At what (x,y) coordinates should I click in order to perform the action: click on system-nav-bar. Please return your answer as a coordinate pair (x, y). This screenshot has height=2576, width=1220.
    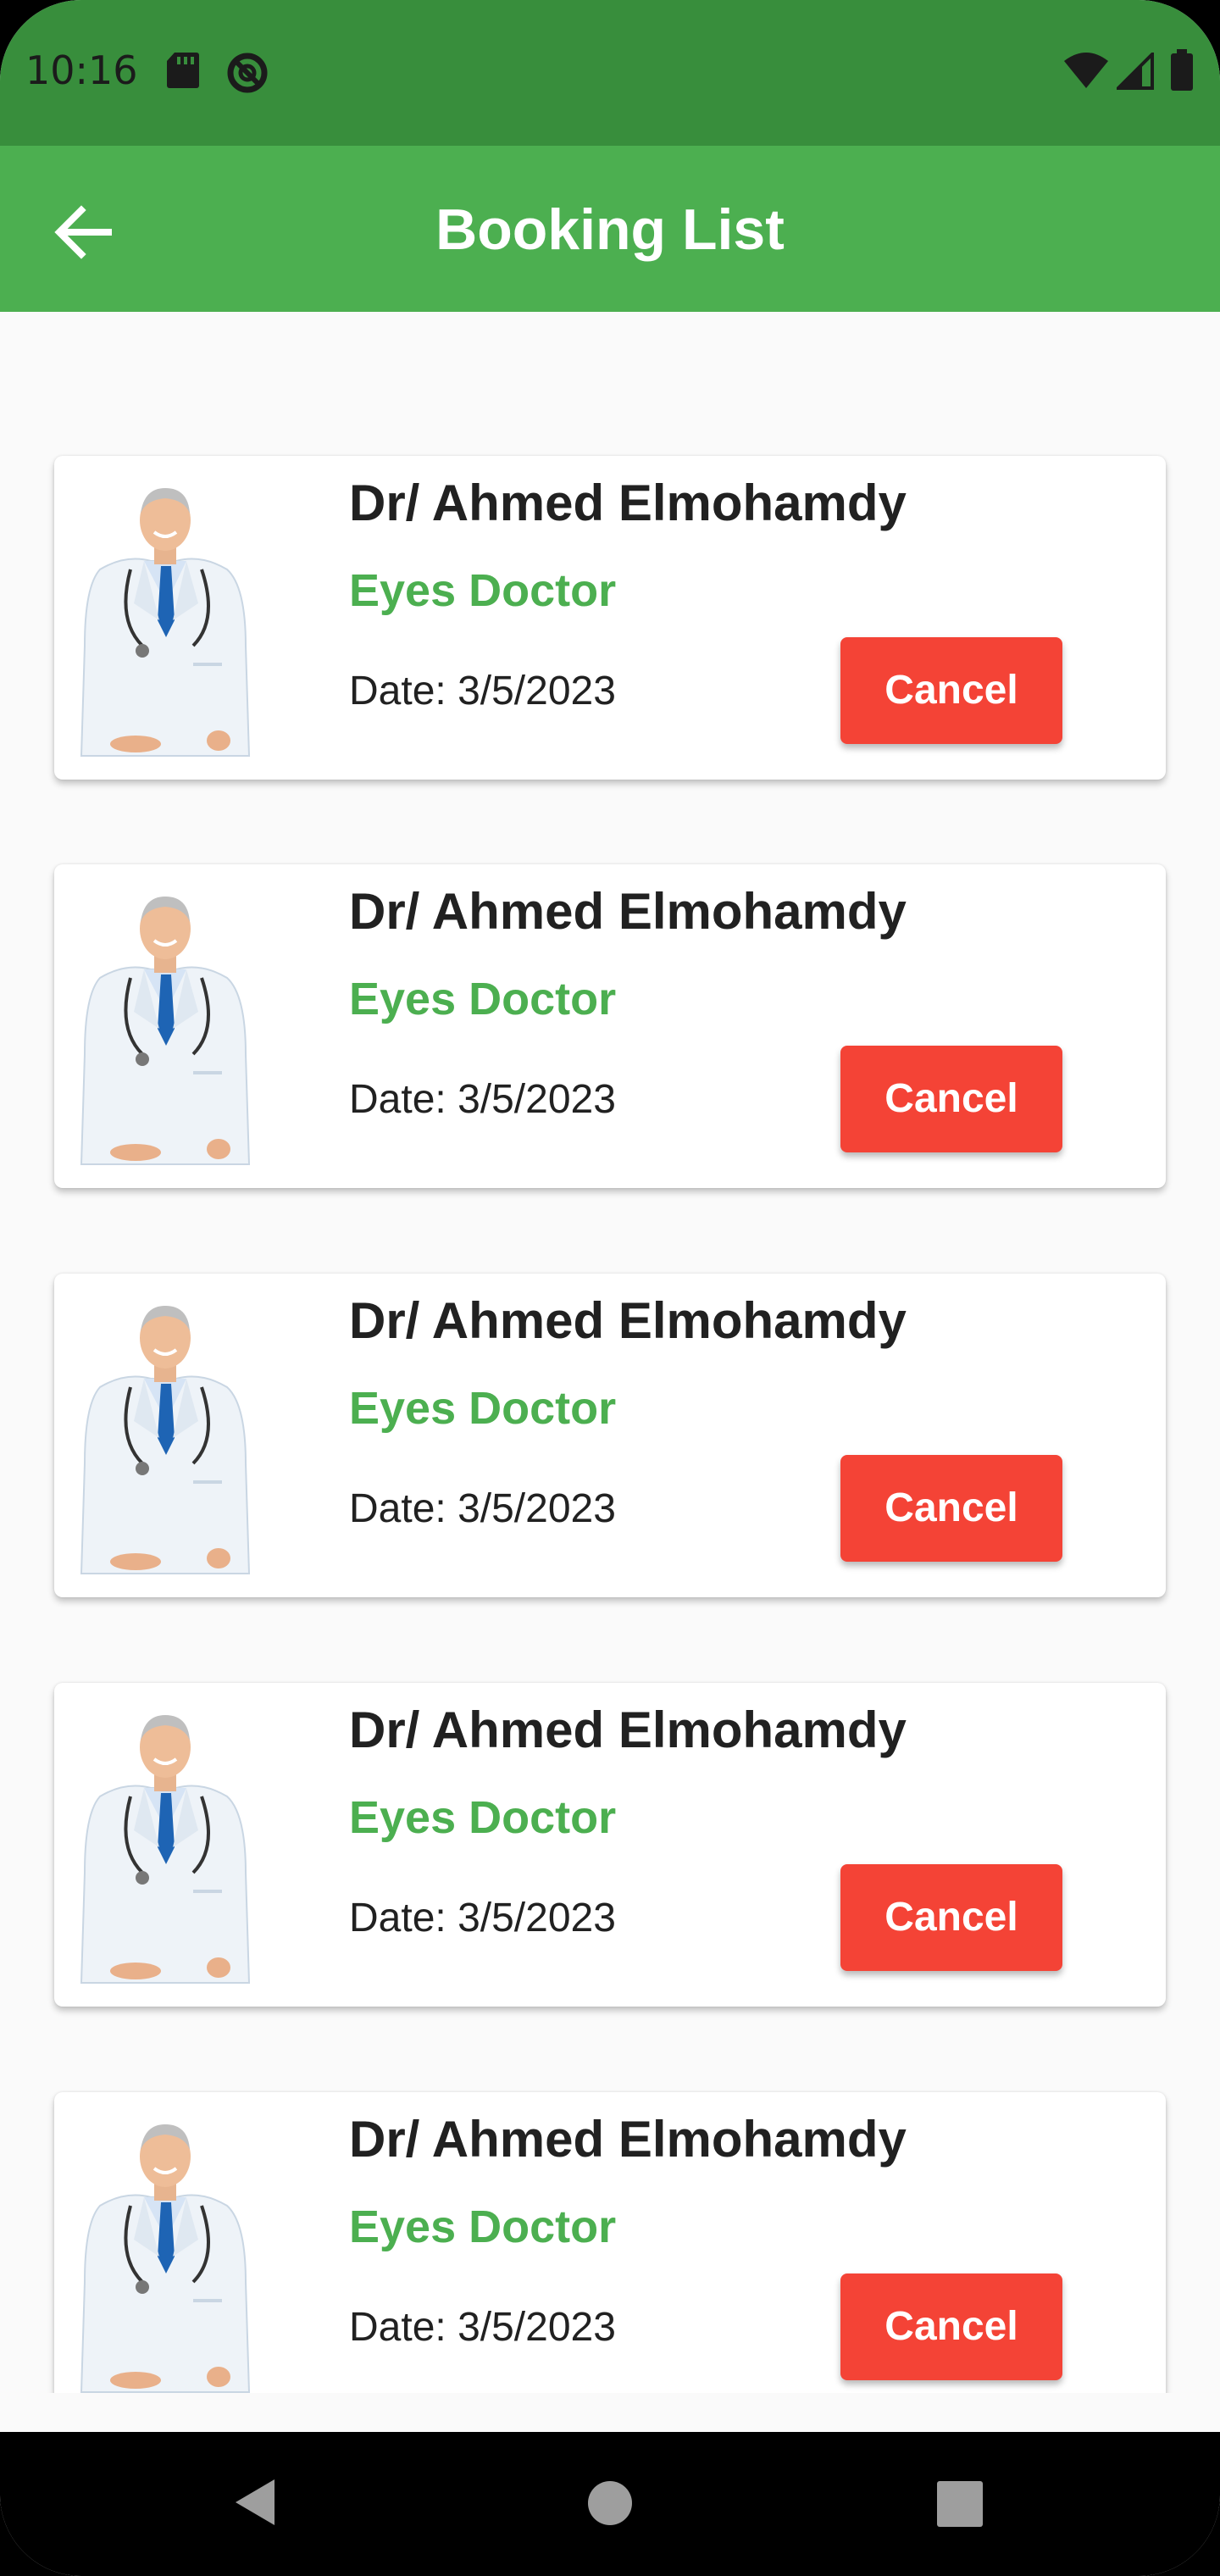
    Looking at the image, I should click on (610, 2504).